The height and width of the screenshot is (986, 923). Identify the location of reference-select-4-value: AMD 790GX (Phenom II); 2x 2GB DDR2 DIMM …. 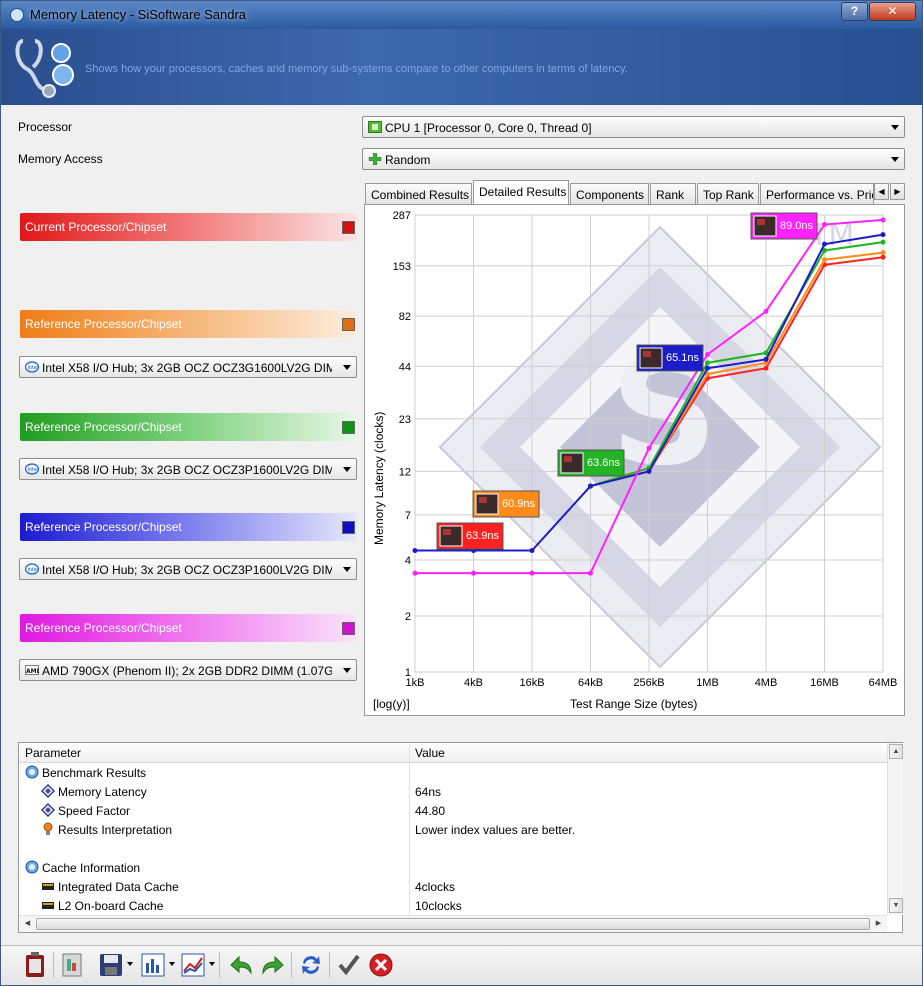
(187, 671).